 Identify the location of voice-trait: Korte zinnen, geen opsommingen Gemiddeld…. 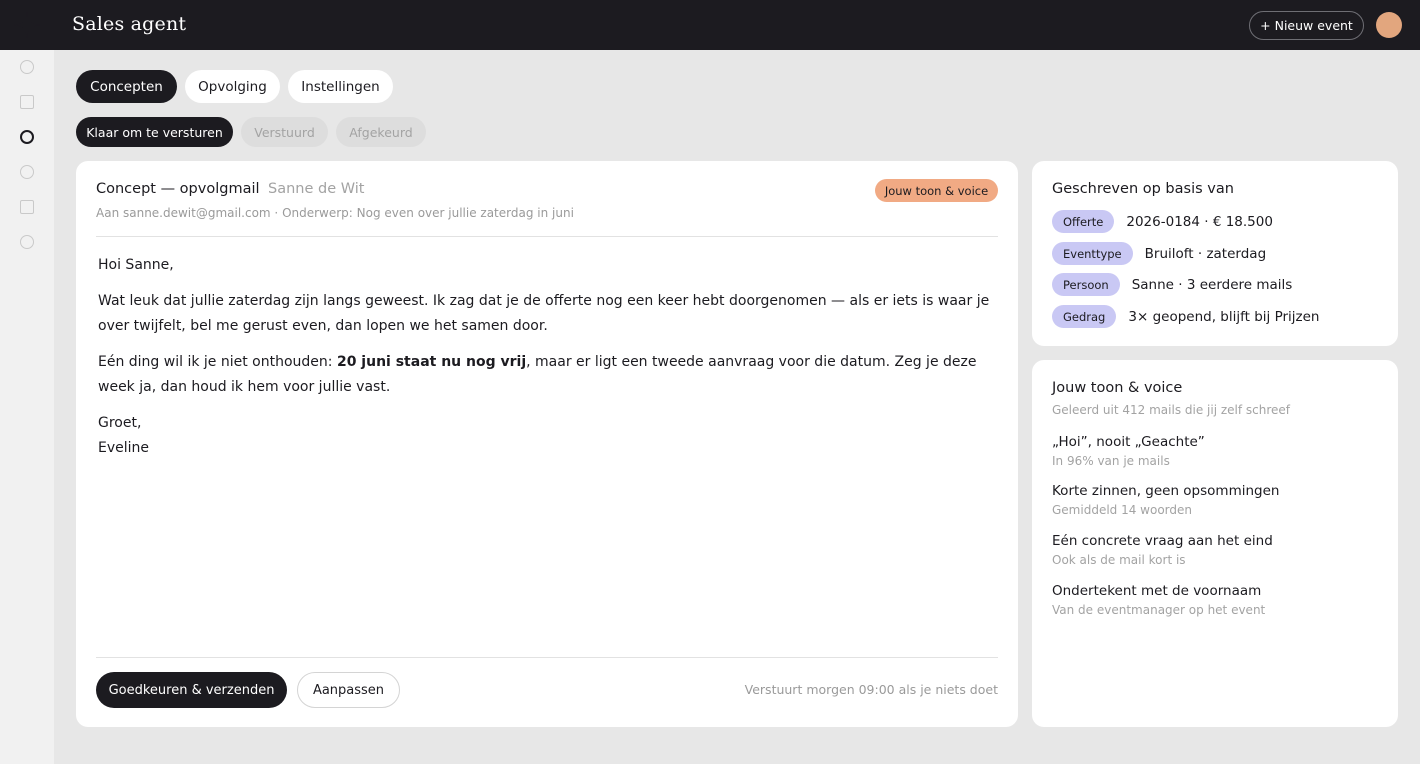
(1165, 500).